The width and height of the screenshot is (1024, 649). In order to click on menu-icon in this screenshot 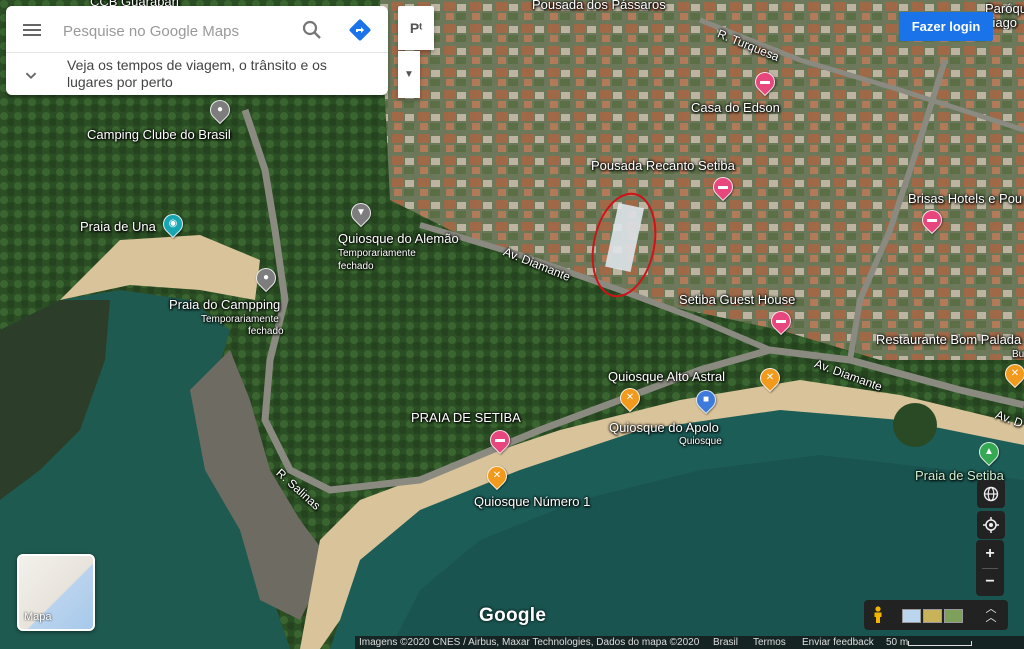, I will do `click(32, 30)`.